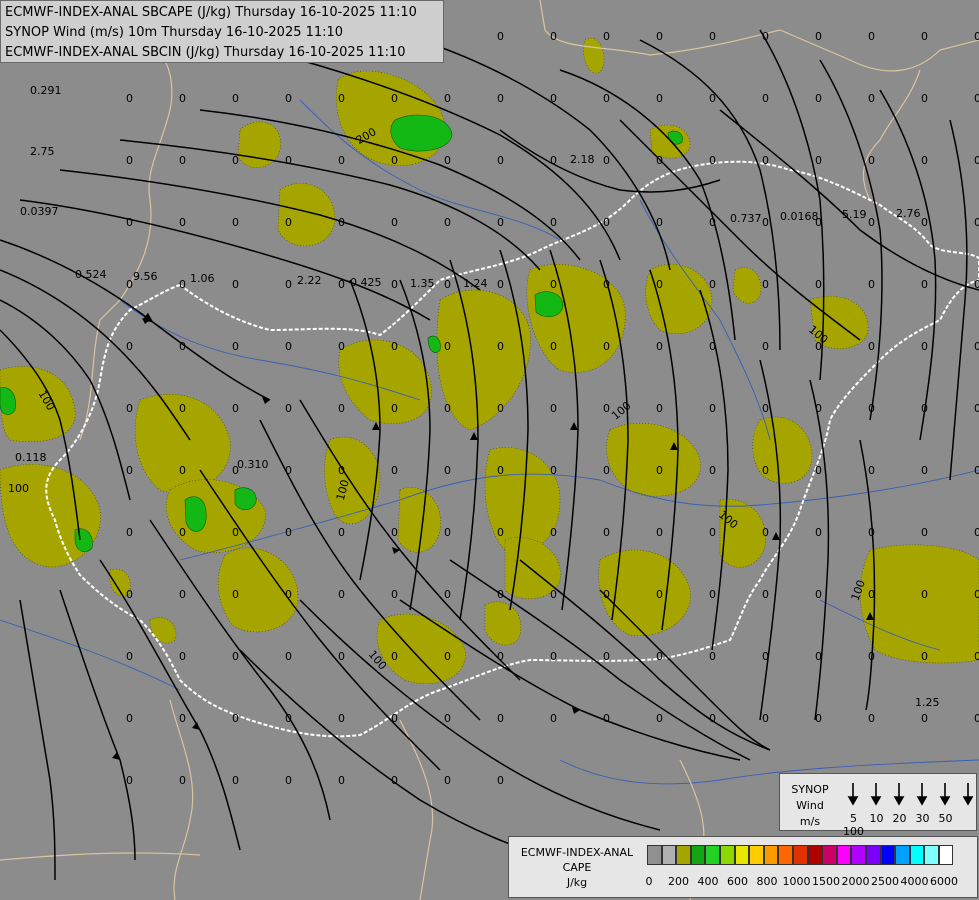 This screenshot has width=979, height=900. What do you see at coordinates (577, 867) in the screenshot?
I see `cape-legend-name: CAPE` at bounding box center [577, 867].